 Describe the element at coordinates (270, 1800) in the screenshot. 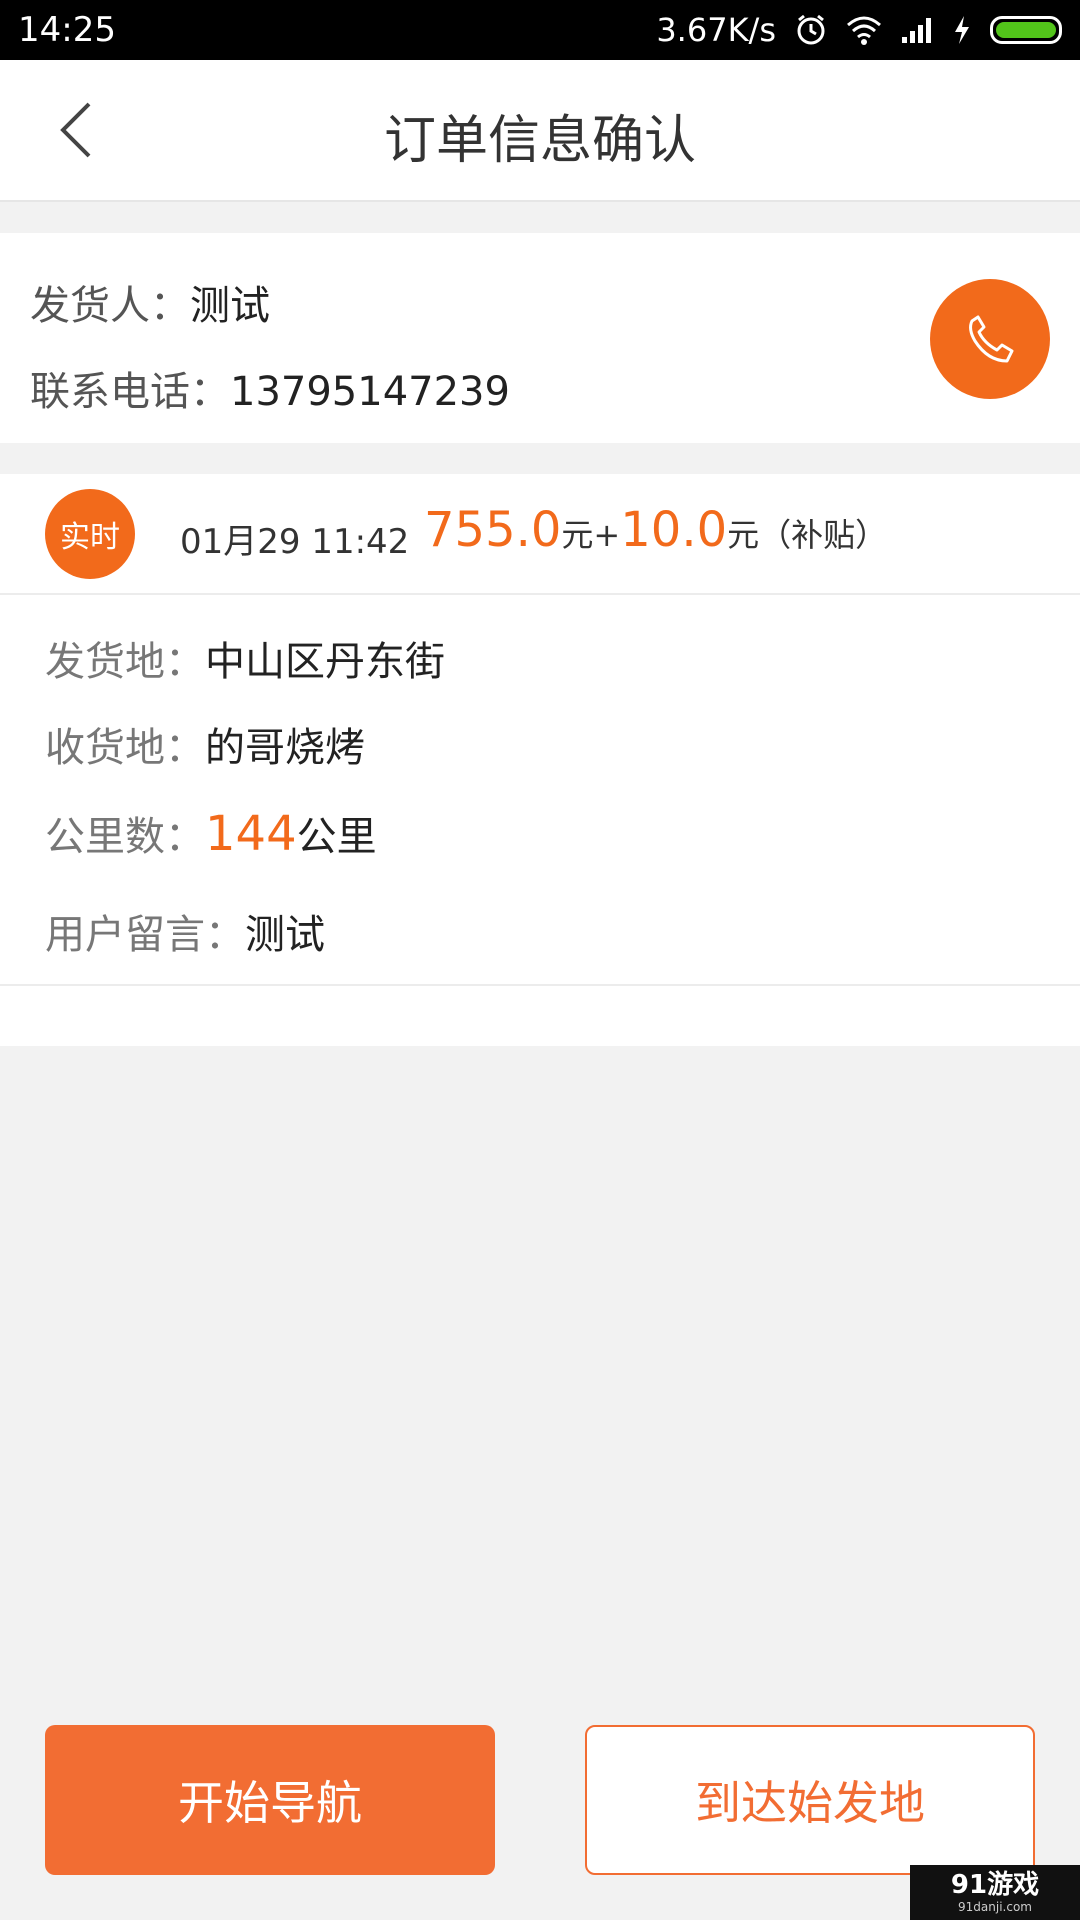

I see `start-navigation-button: 开始导航` at that location.